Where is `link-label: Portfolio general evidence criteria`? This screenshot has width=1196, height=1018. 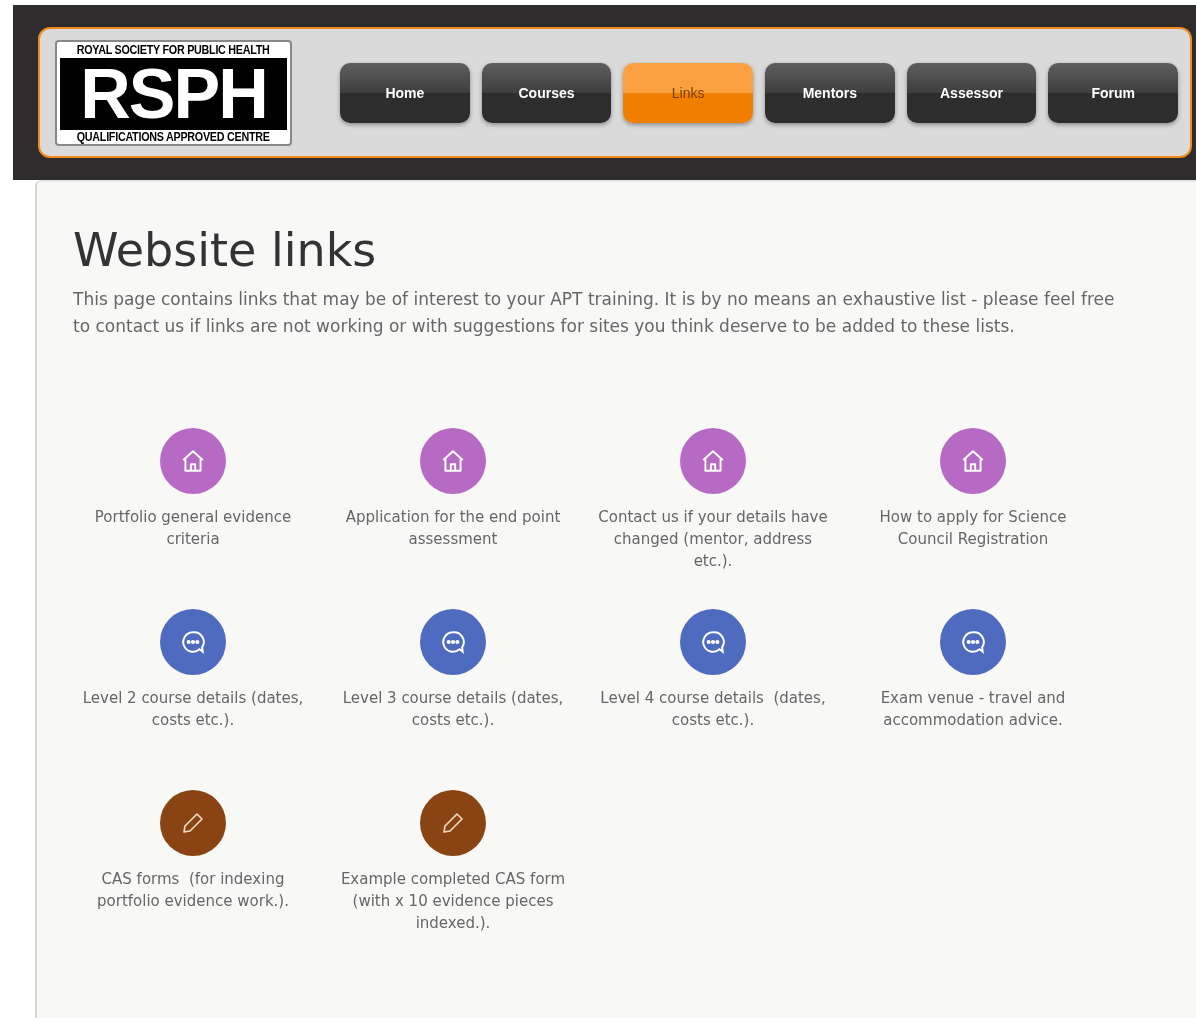 link-label: Portfolio general evidence criteria is located at coordinates (193, 528).